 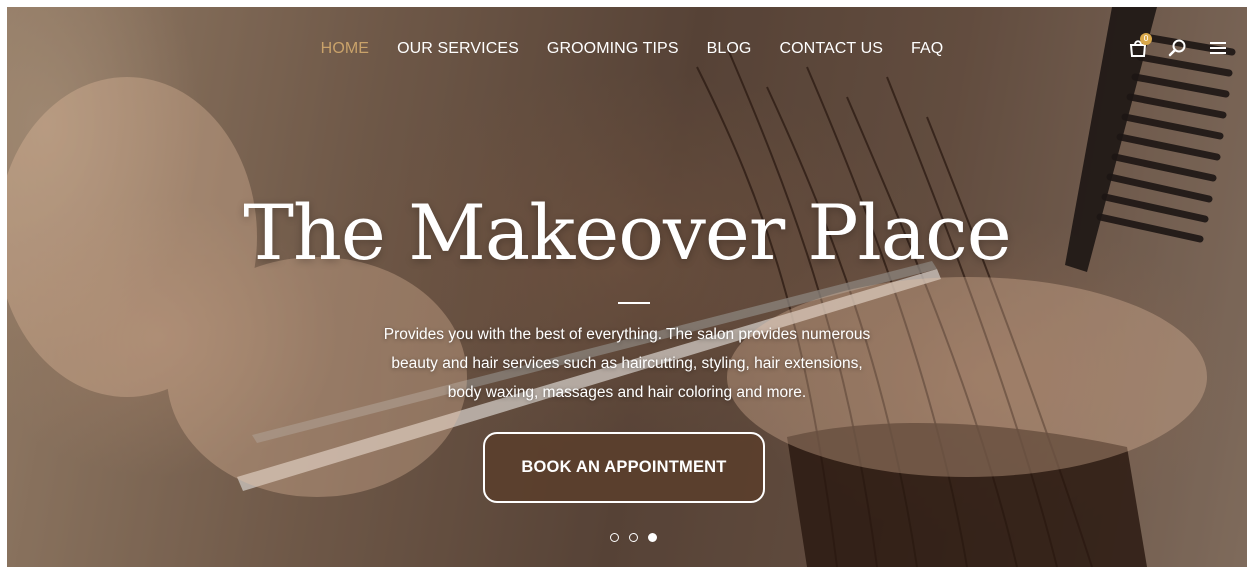 What do you see at coordinates (624, 467) in the screenshot?
I see `book-appointment-button: BOOK AN APPOINTMENT` at bounding box center [624, 467].